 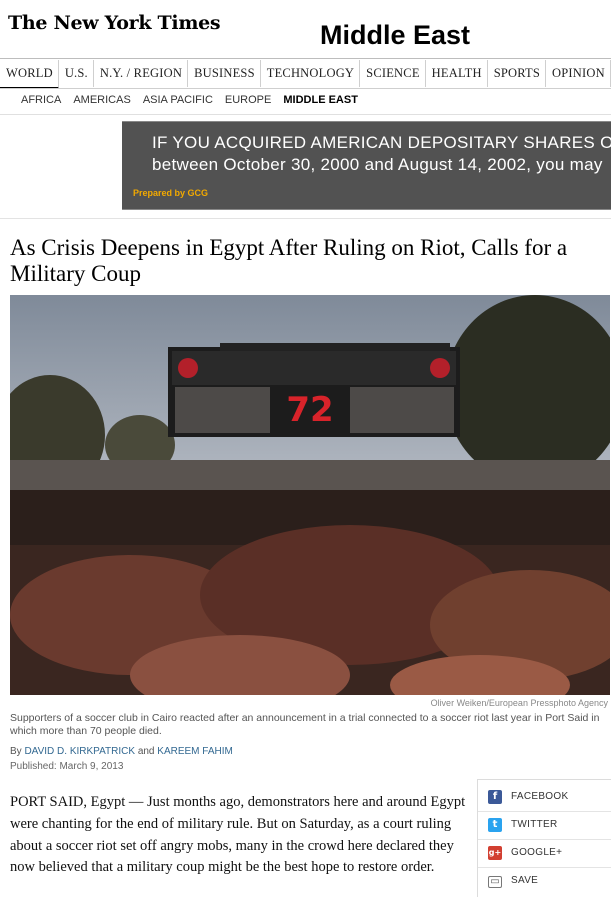 What do you see at coordinates (457, 73) in the screenshot?
I see `nav-tab-health: HEALTH` at bounding box center [457, 73].